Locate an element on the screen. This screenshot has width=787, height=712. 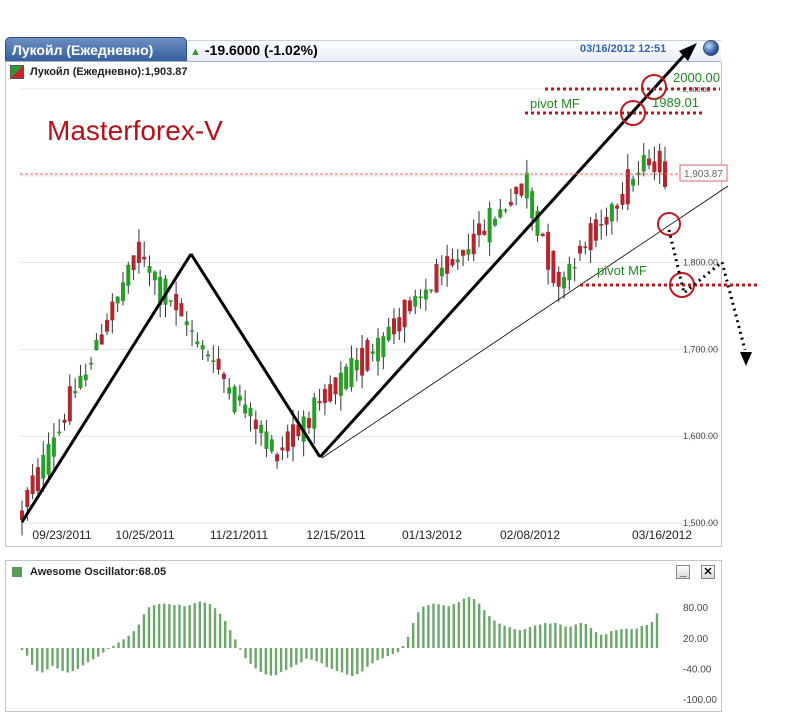
arrow-head is located at coordinates (746, 359).